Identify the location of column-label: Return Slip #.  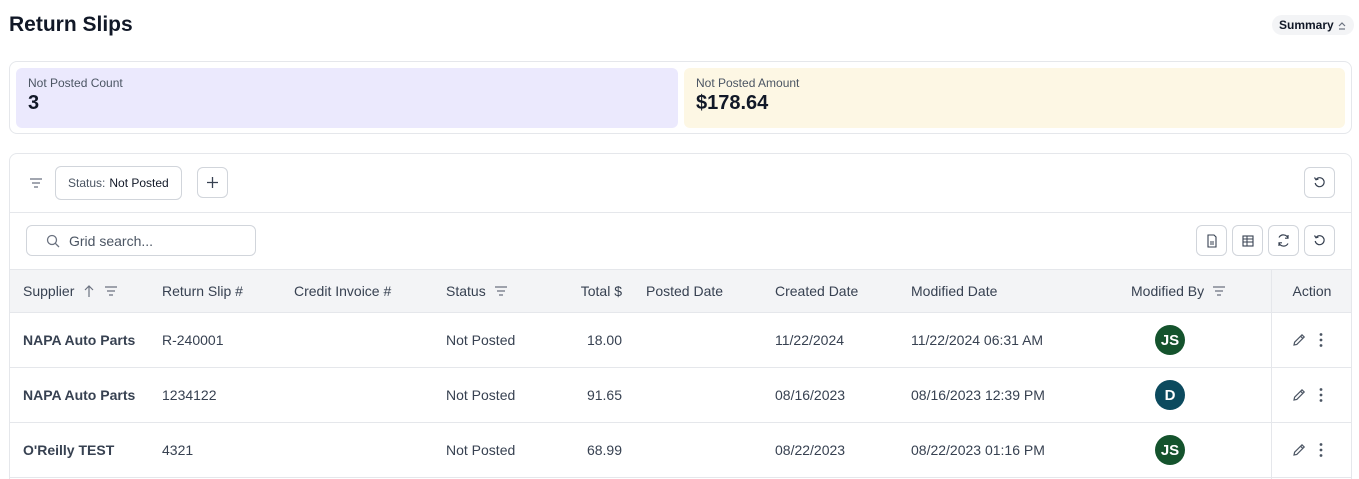
(202, 291).